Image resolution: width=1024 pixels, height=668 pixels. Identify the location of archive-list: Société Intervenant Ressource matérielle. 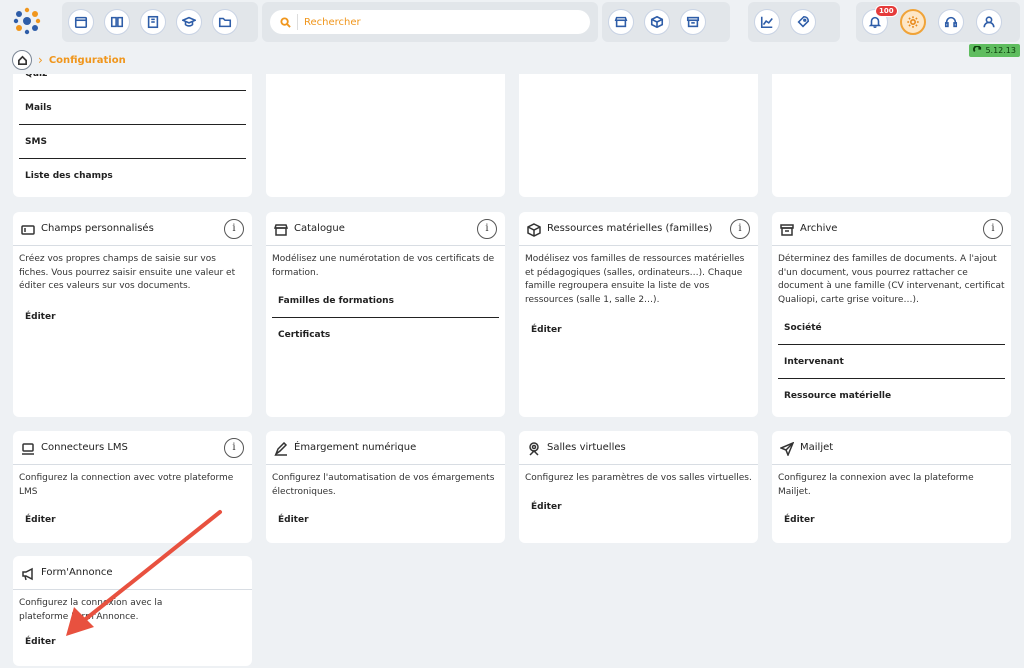
(891, 362).